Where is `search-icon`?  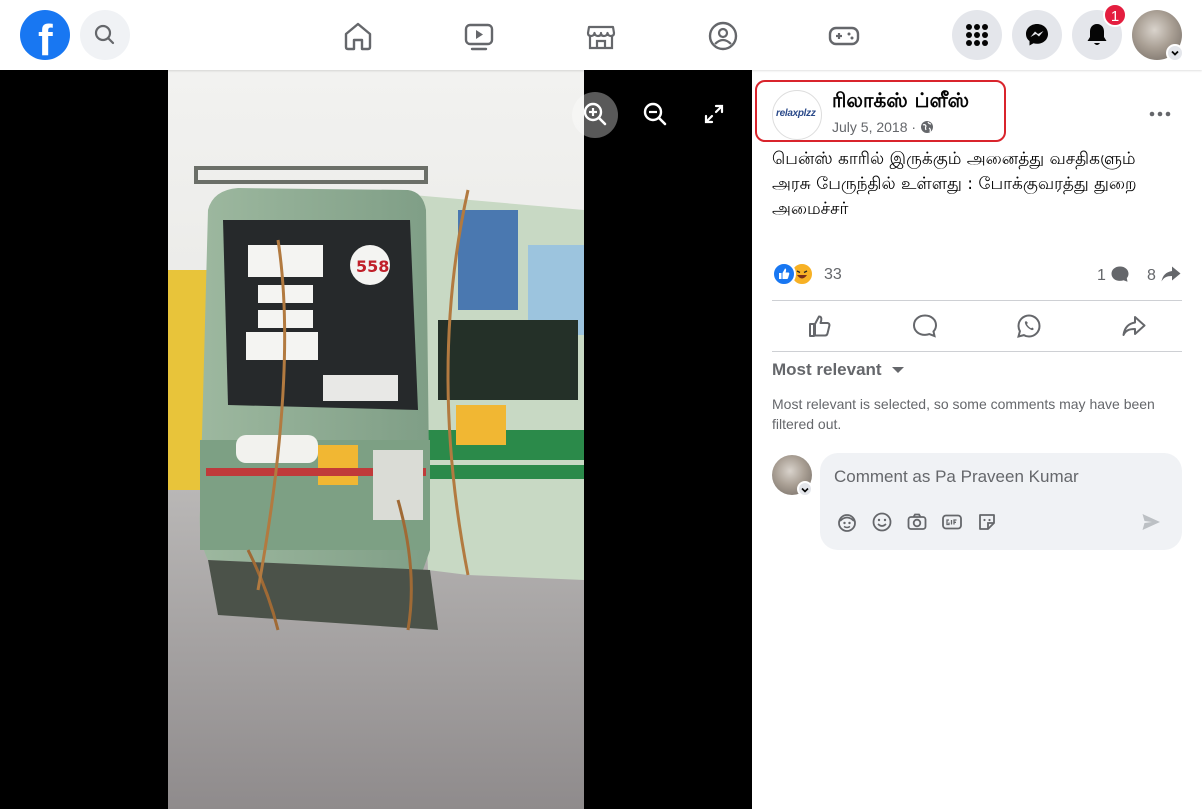 search-icon is located at coordinates (104, 34).